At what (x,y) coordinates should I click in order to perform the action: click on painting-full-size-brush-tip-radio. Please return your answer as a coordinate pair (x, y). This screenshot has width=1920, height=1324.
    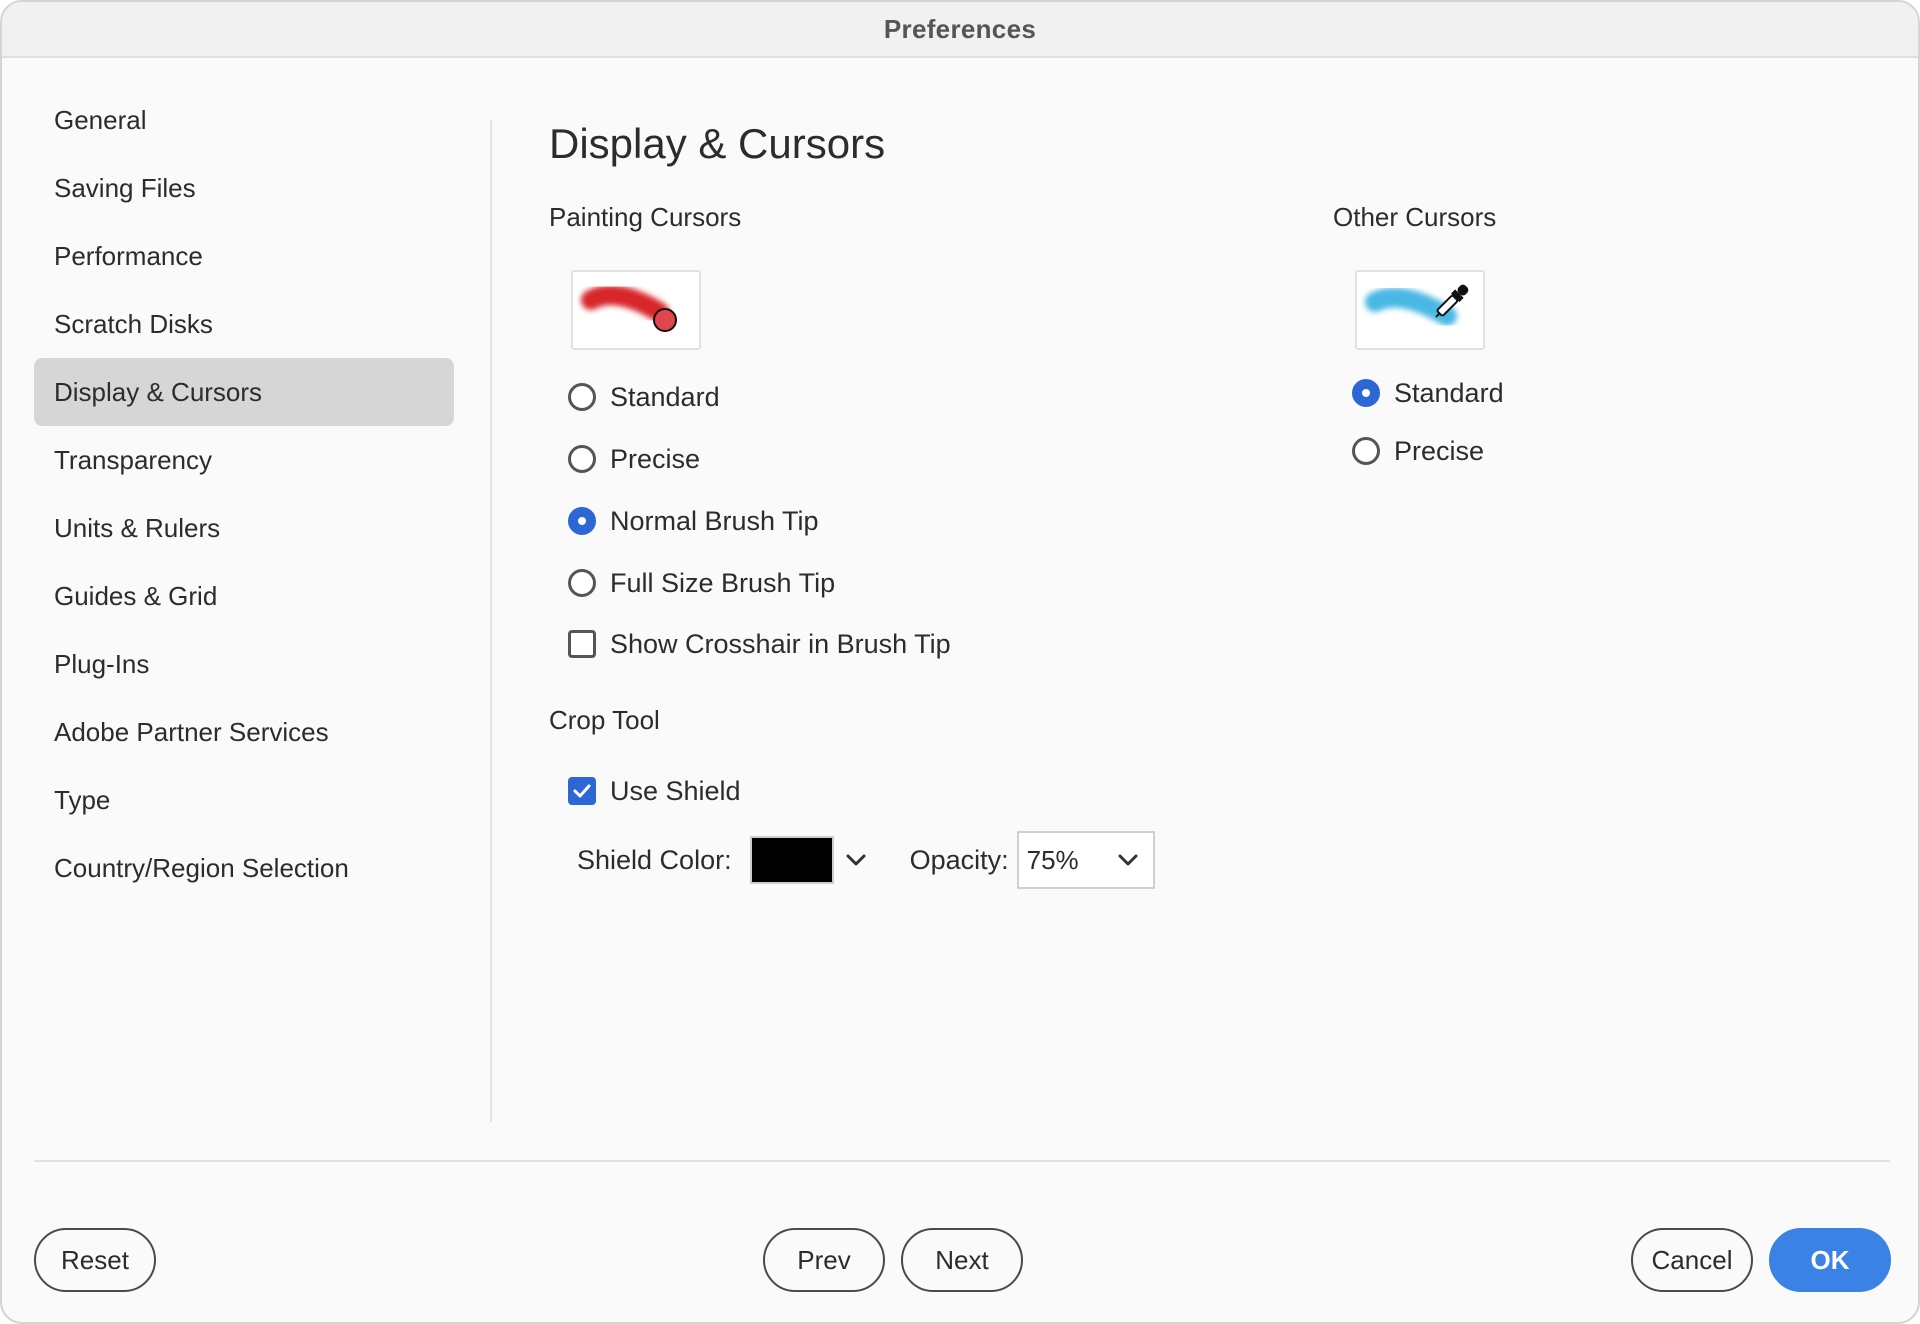
    Looking at the image, I should click on (582, 583).